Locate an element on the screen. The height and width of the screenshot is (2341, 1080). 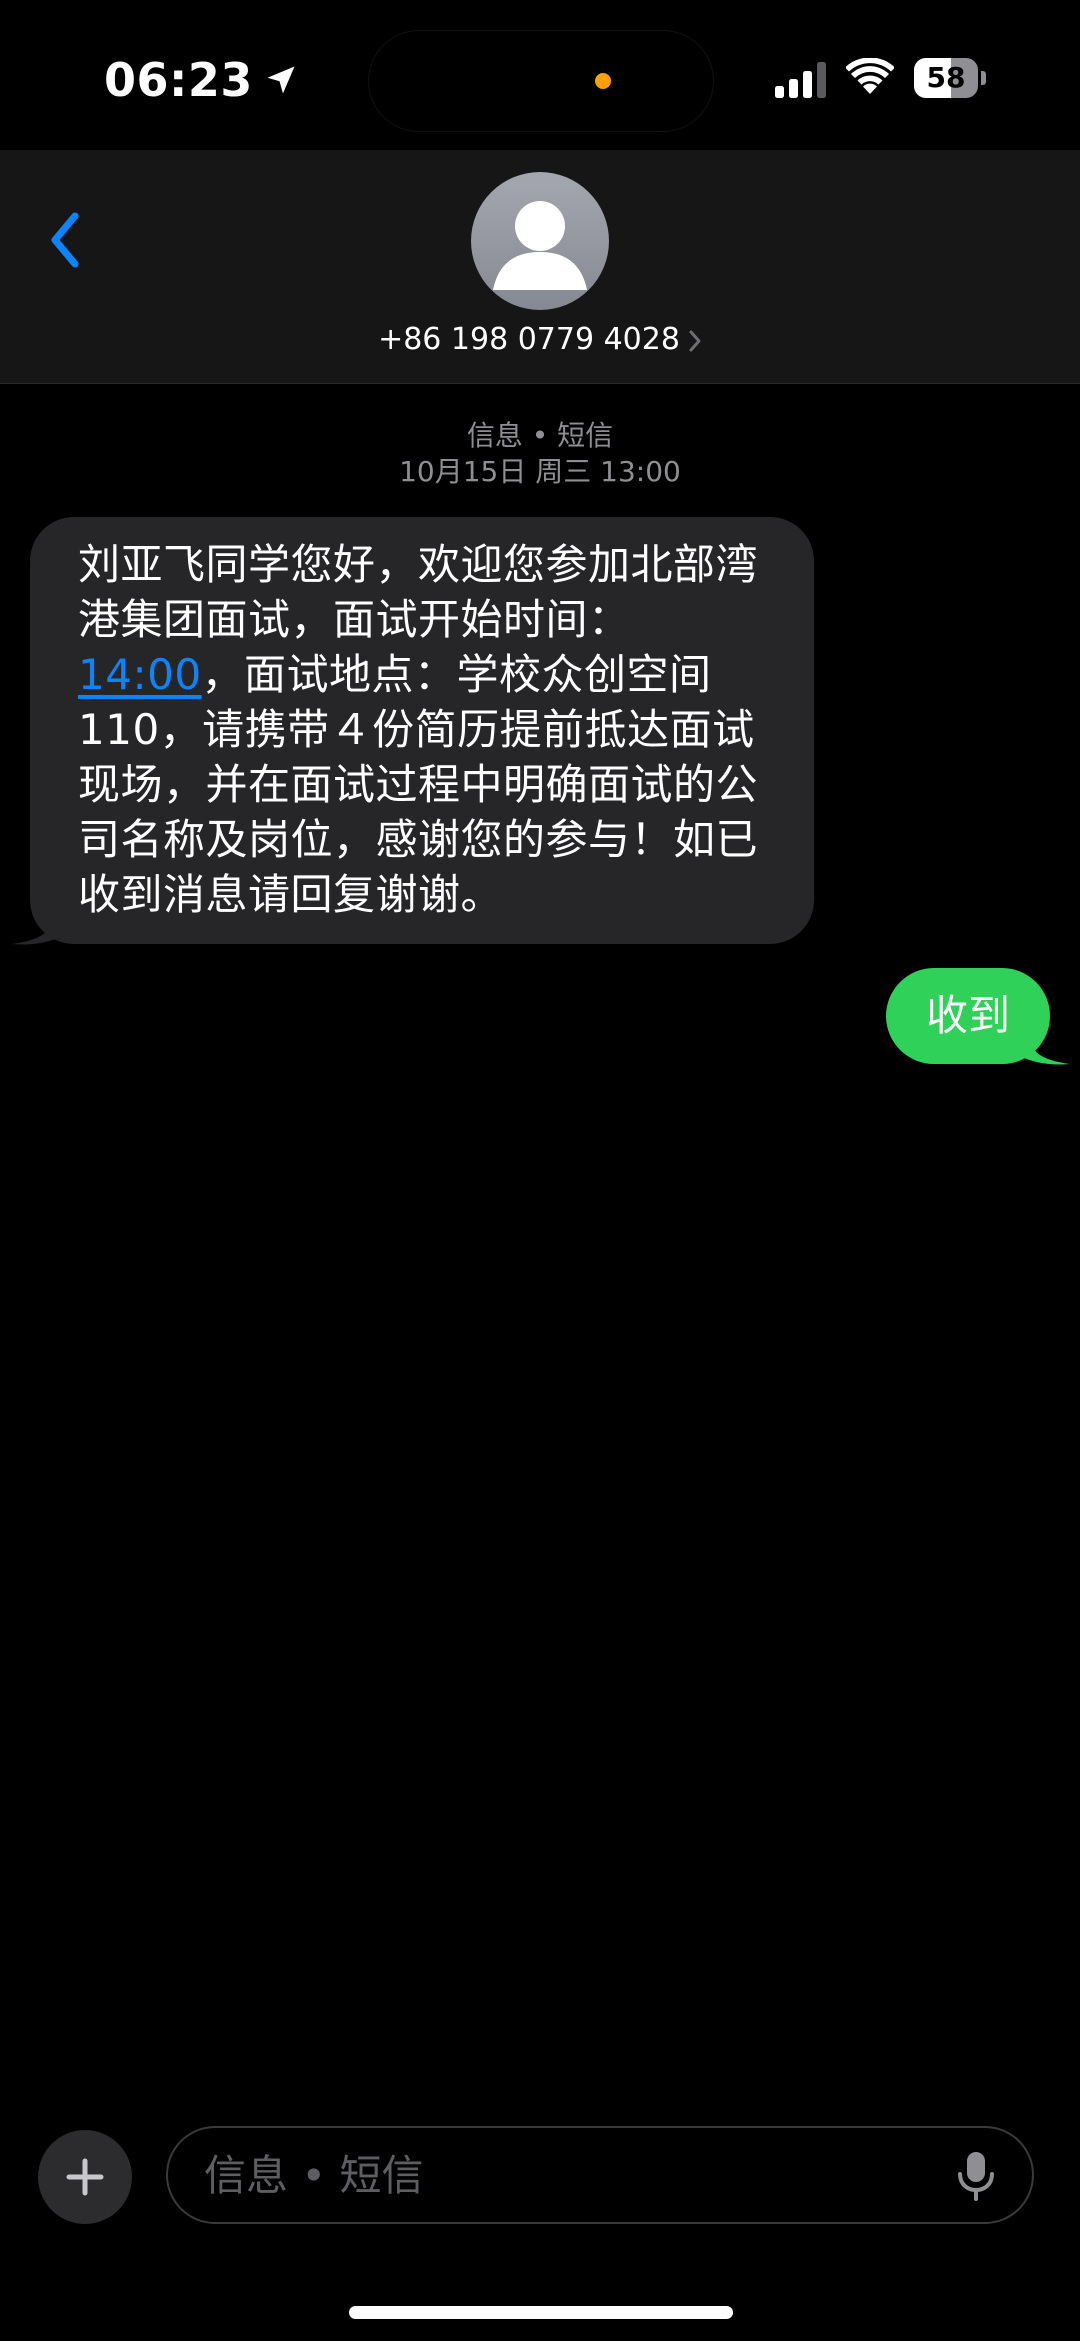
microphone-icon is located at coordinates (976, 2176).